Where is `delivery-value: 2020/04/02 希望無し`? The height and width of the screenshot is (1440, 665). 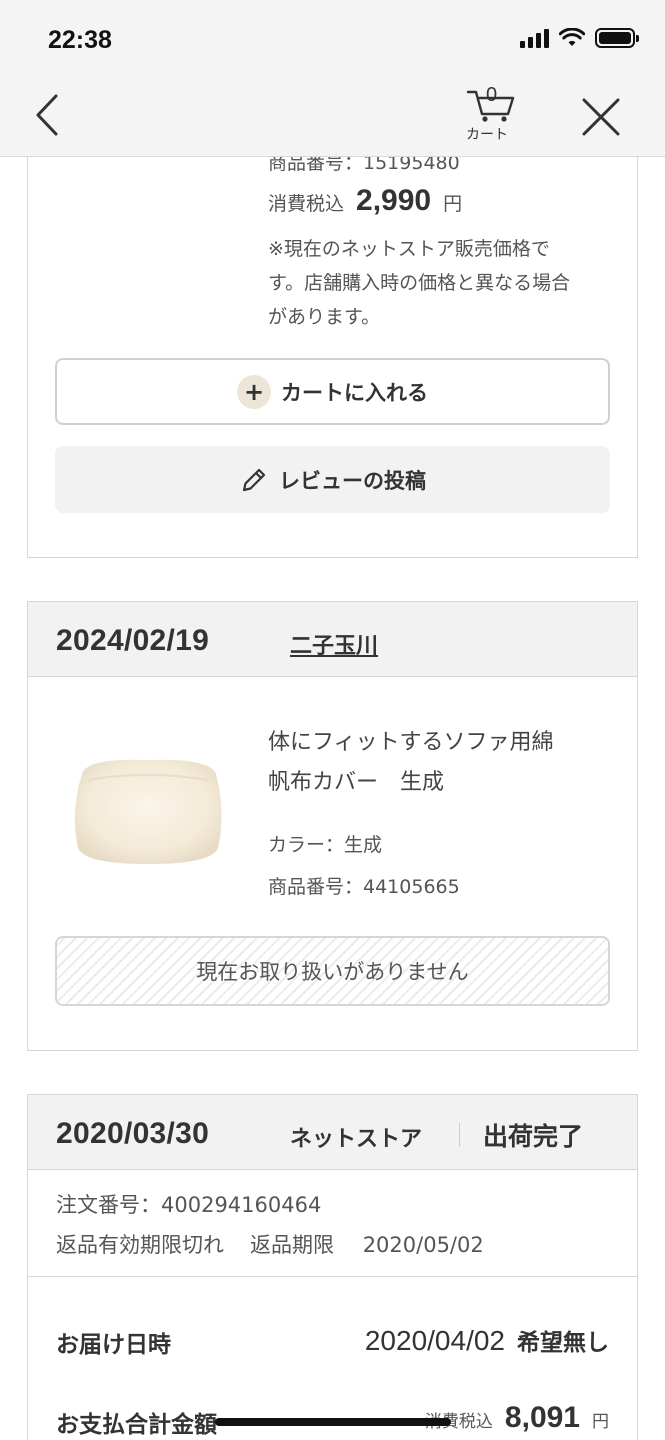 delivery-value: 2020/04/02 希望無し is located at coordinates (487, 1340).